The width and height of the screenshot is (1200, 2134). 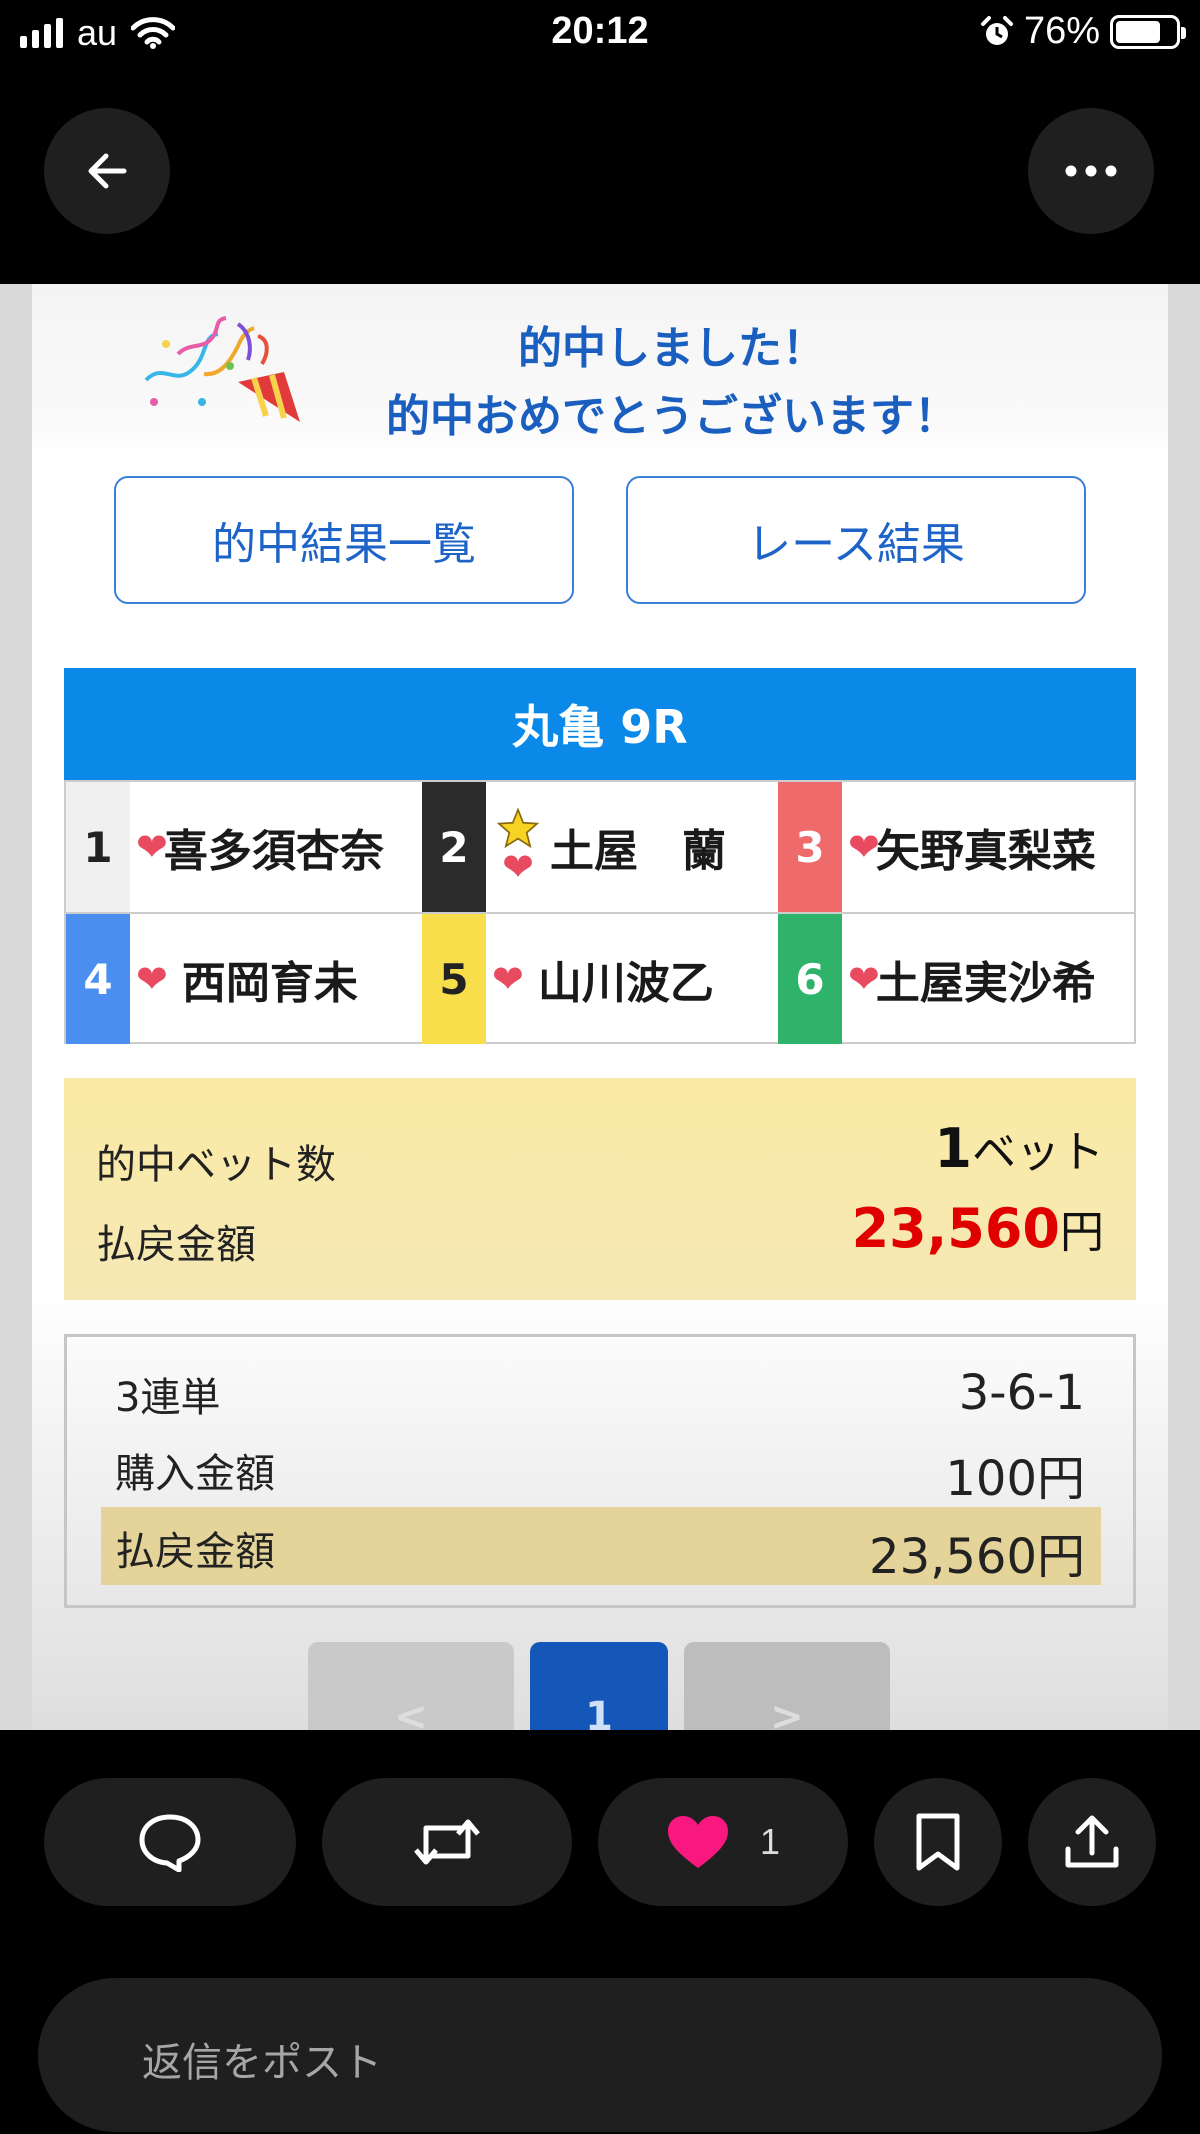 I want to click on heart-icon, so click(x=697, y=1842).